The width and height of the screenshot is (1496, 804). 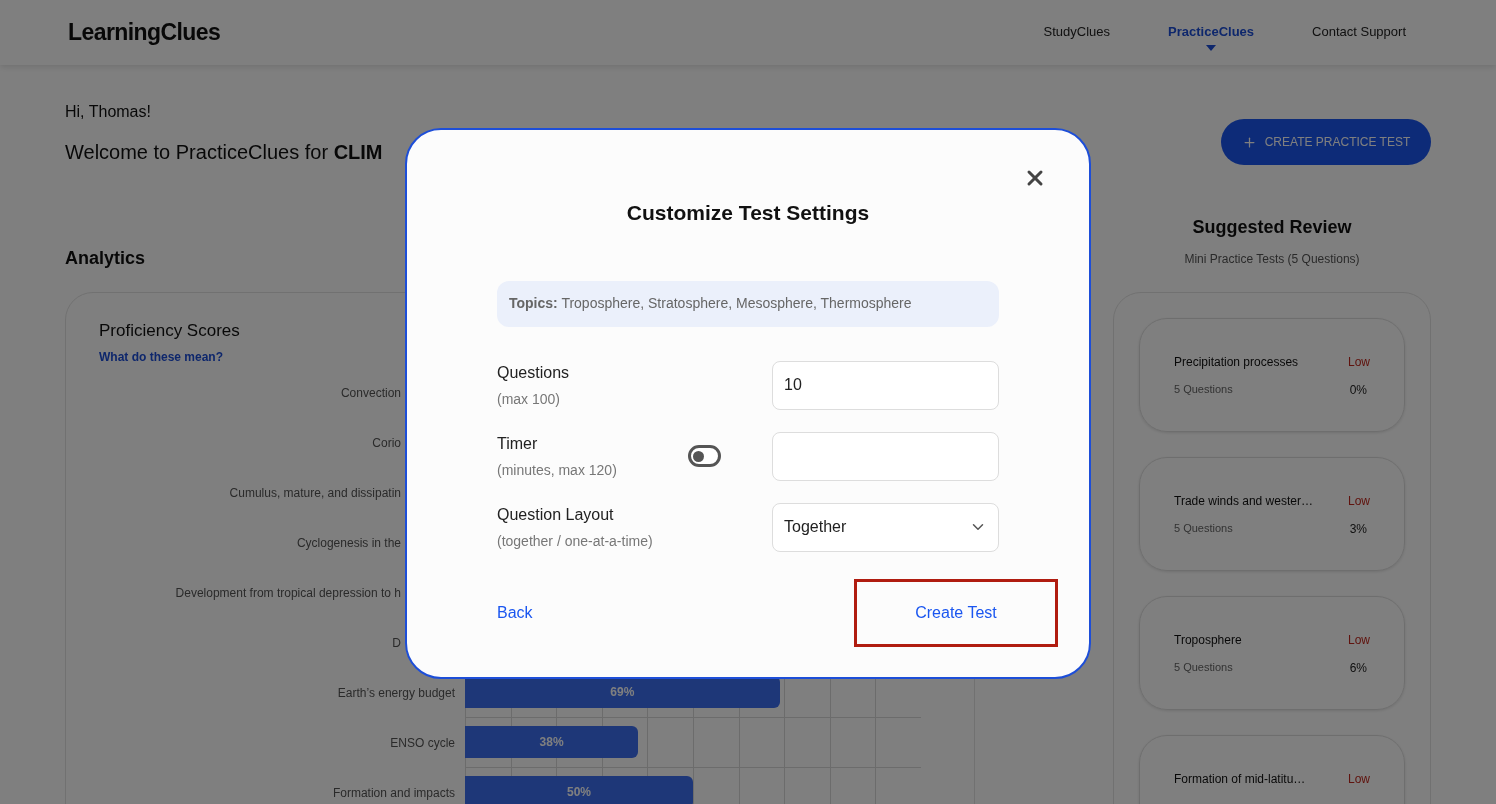 I want to click on field-hint: (max 100), so click(x=529, y=399).